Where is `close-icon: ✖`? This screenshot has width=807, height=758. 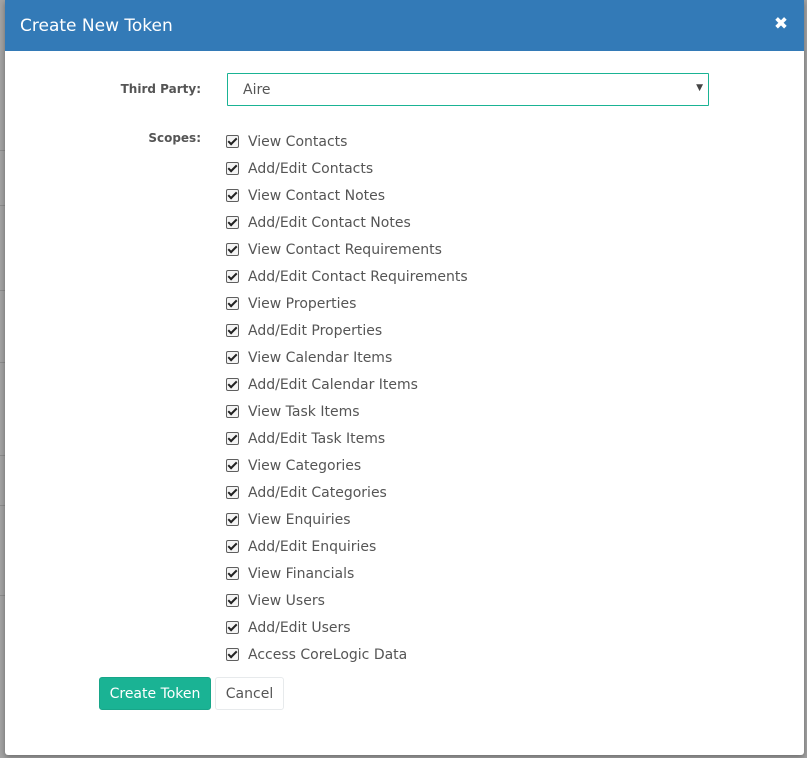
close-icon: ✖ is located at coordinates (781, 24).